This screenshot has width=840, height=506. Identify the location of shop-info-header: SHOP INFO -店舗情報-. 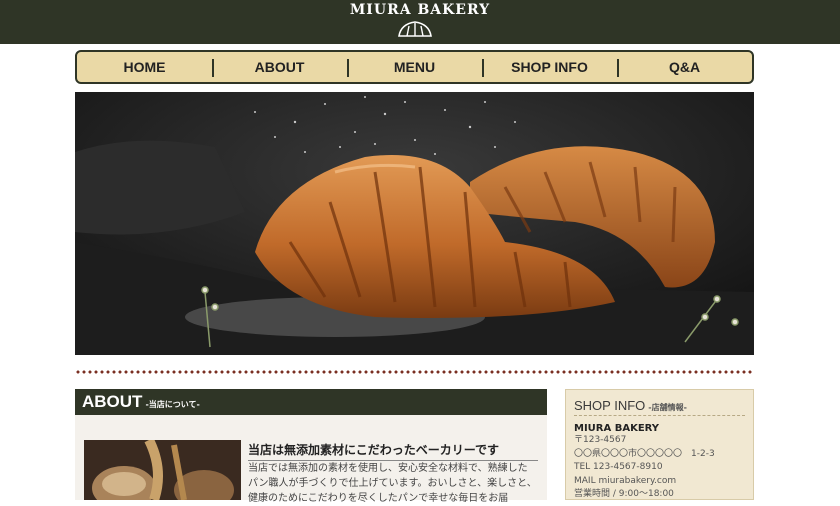
(659, 407).